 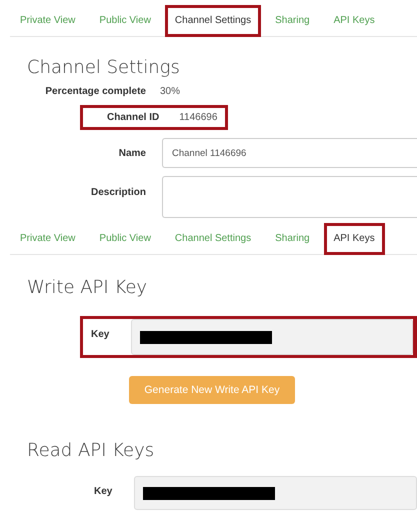 I want to click on field-label: Name, so click(x=132, y=153).